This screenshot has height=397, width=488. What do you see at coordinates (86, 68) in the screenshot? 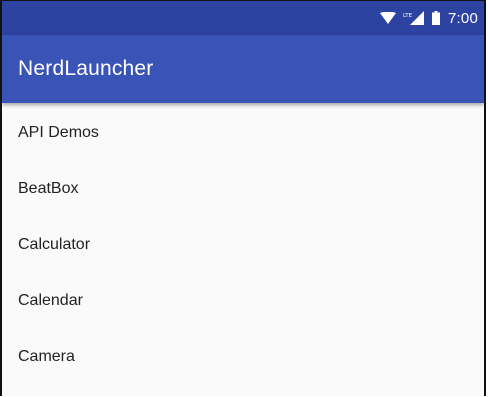
I see `app-title: NerdLauncher` at bounding box center [86, 68].